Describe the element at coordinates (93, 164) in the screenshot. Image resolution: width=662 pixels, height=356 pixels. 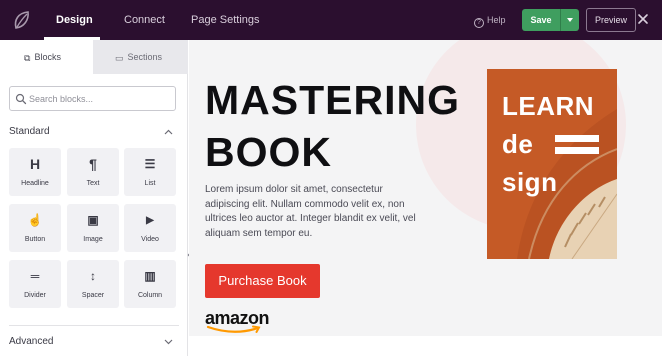
I see `paragraph-icon: ¶` at that location.